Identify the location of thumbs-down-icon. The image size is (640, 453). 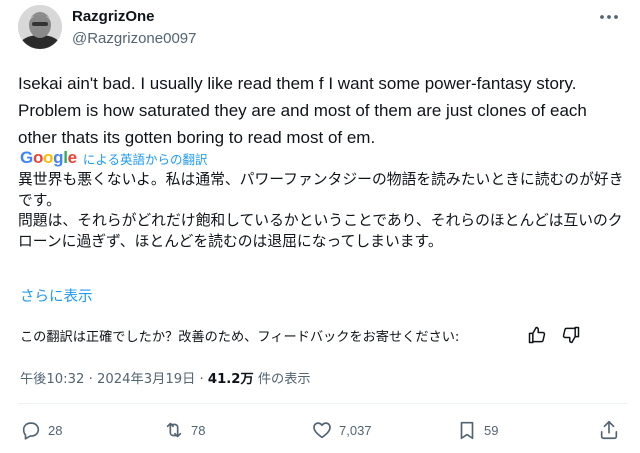
(571, 335).